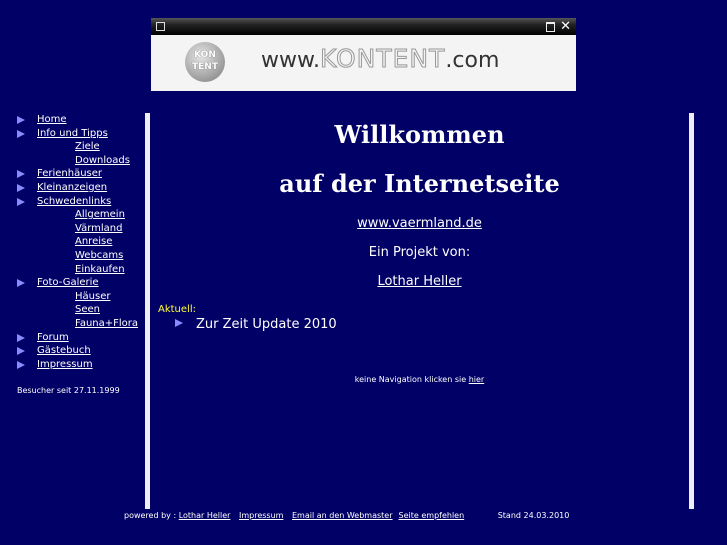 This screenshot has height=545, width=727. I want to click on banner-brand: KONTENT, so click(382, 59).